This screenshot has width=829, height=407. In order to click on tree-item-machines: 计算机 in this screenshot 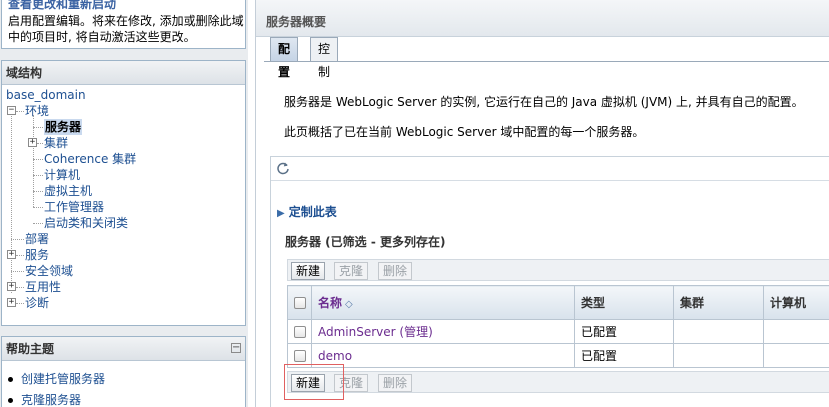, I will do `click(123, 175)`.